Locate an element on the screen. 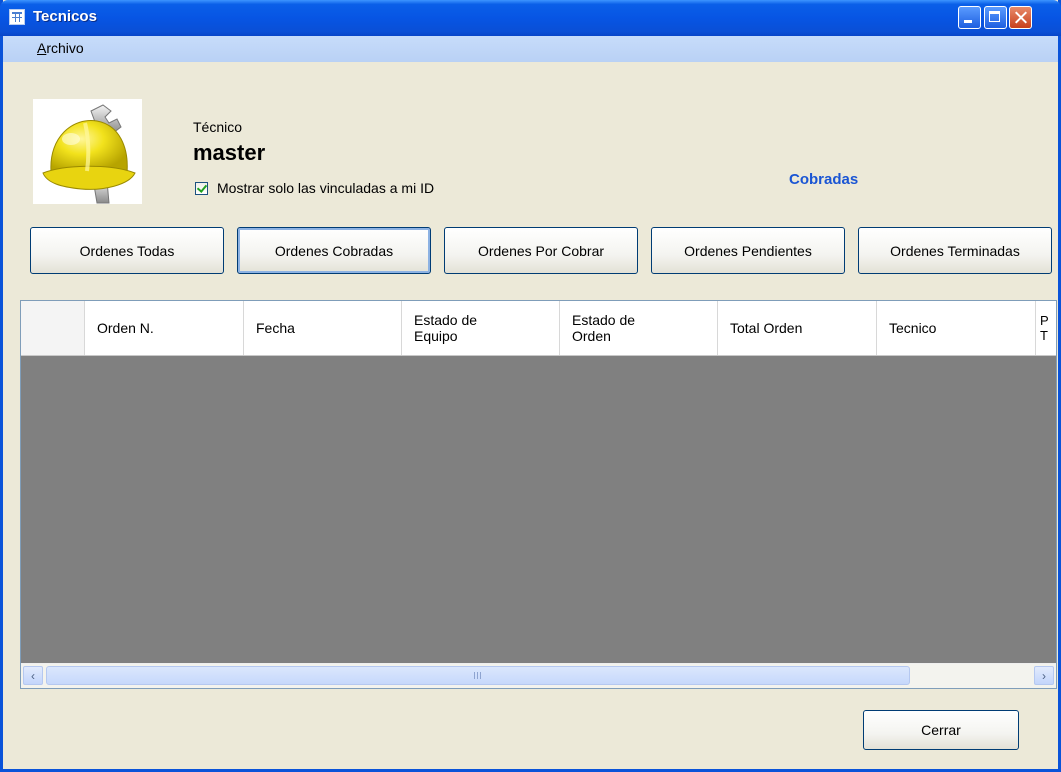  scroll-right-button: › is located at coordinates (1044, 675).